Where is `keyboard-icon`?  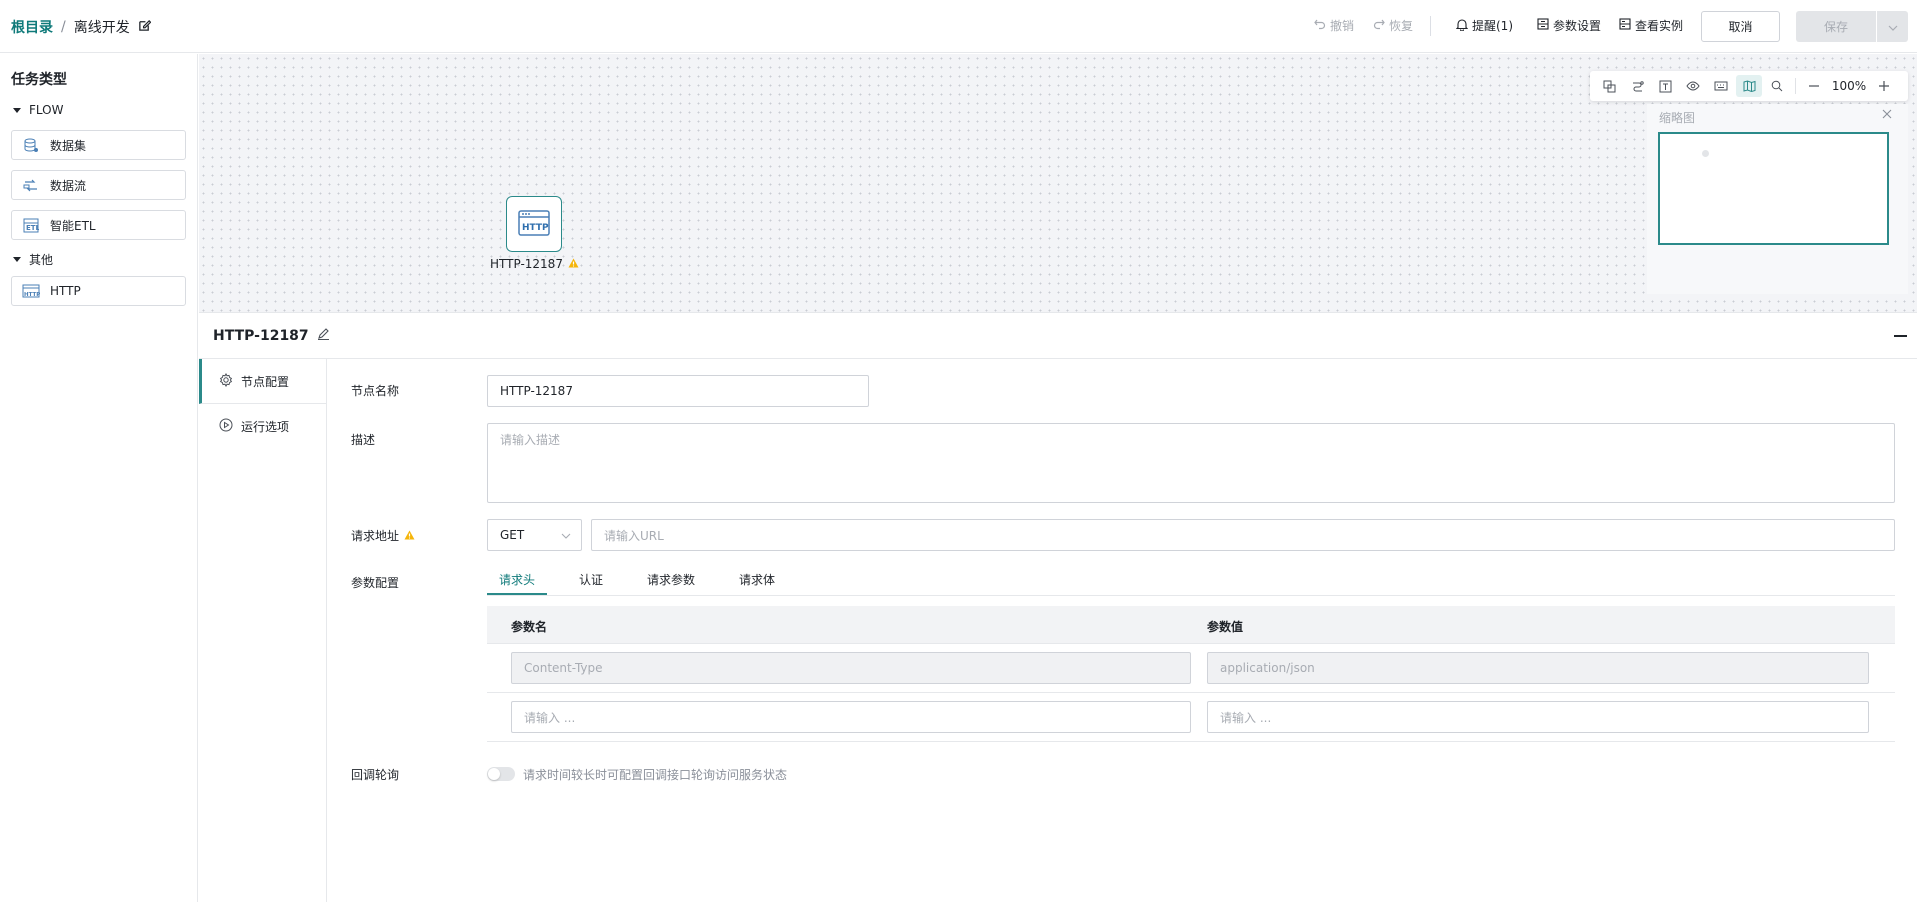 keyboard-icon is located at coordinates (1721, 86).